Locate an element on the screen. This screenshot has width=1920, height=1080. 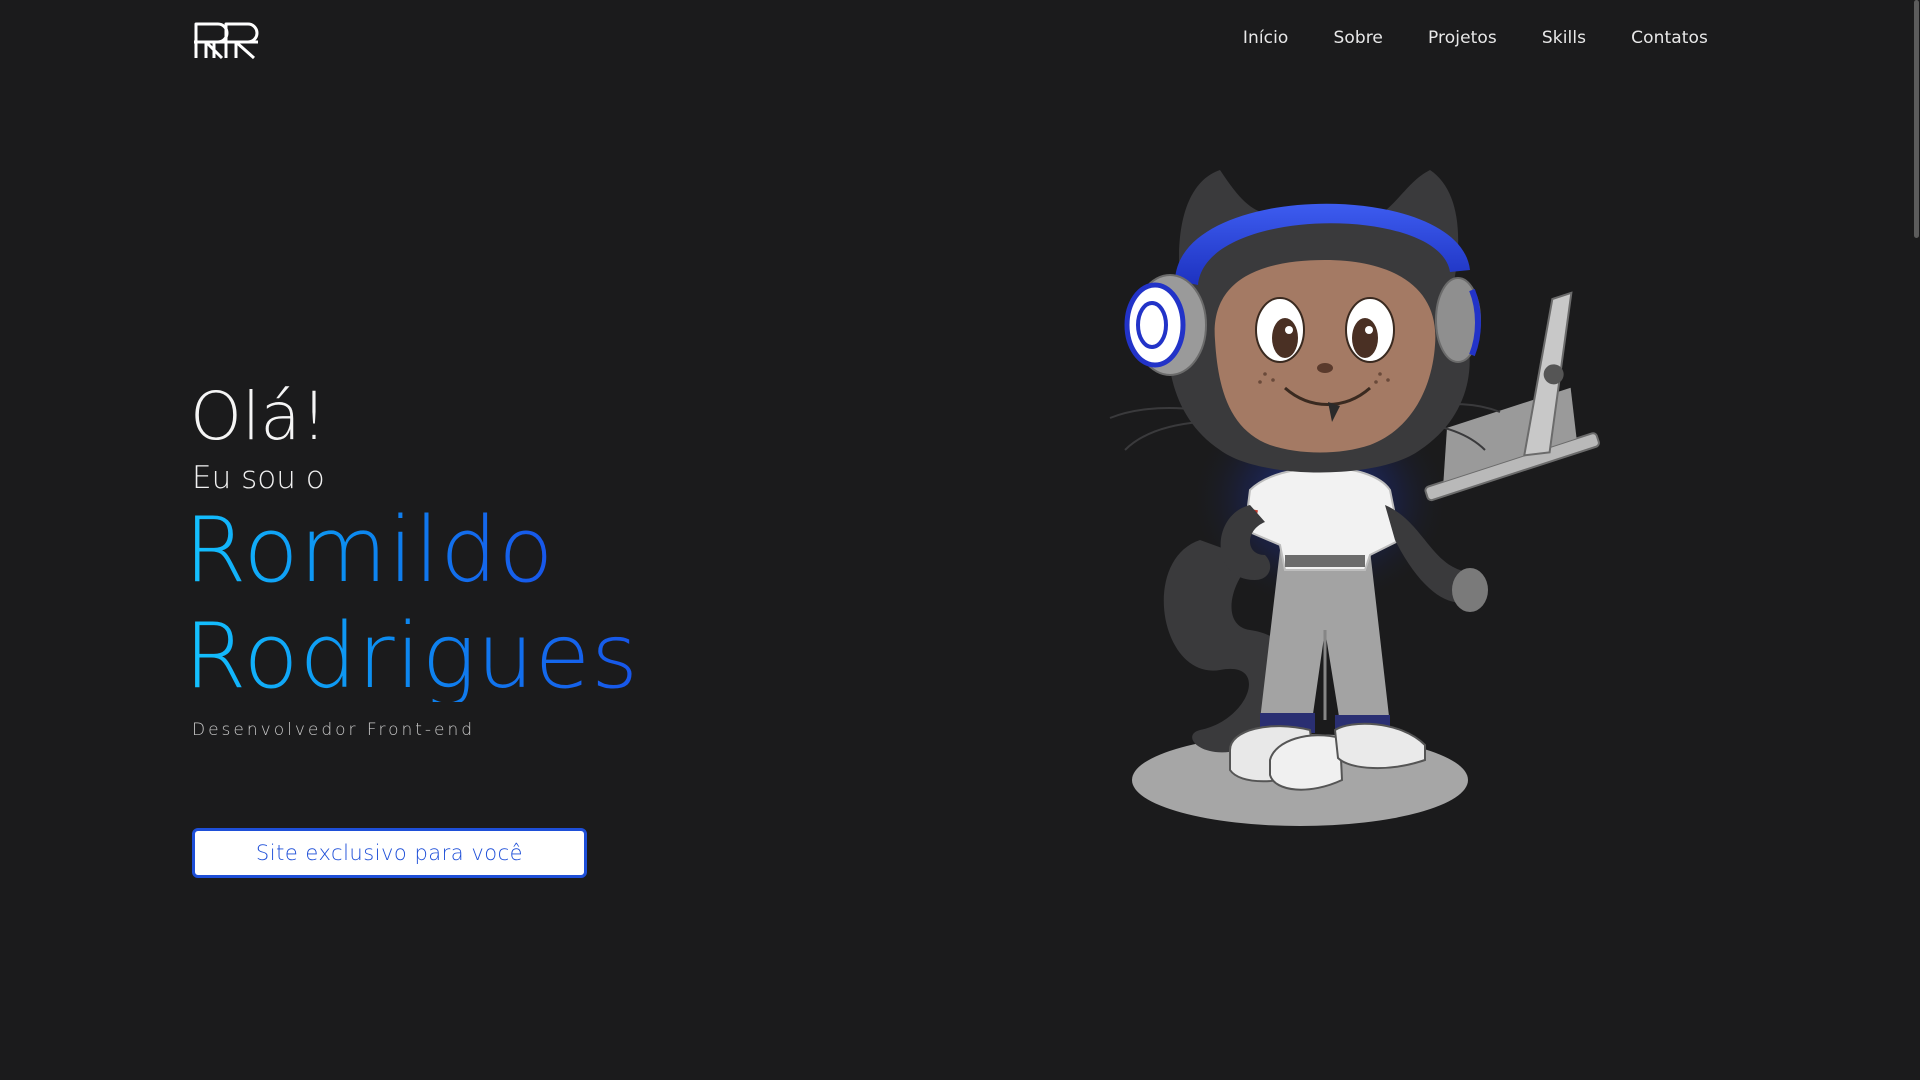
last-name: Rodrigues is located at coordinates (412, 656).